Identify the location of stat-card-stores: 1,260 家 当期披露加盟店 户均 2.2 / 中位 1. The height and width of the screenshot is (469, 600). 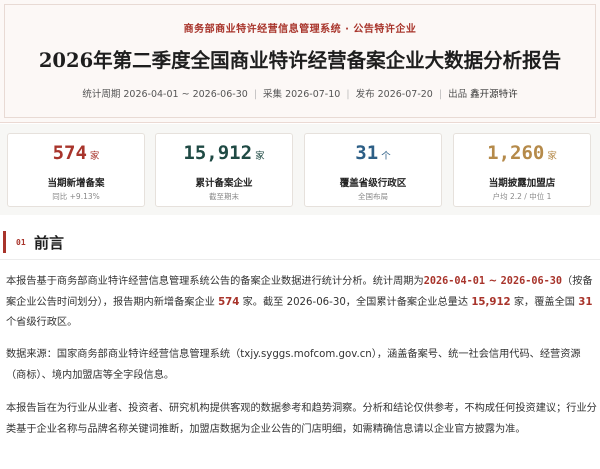
(522, 170).